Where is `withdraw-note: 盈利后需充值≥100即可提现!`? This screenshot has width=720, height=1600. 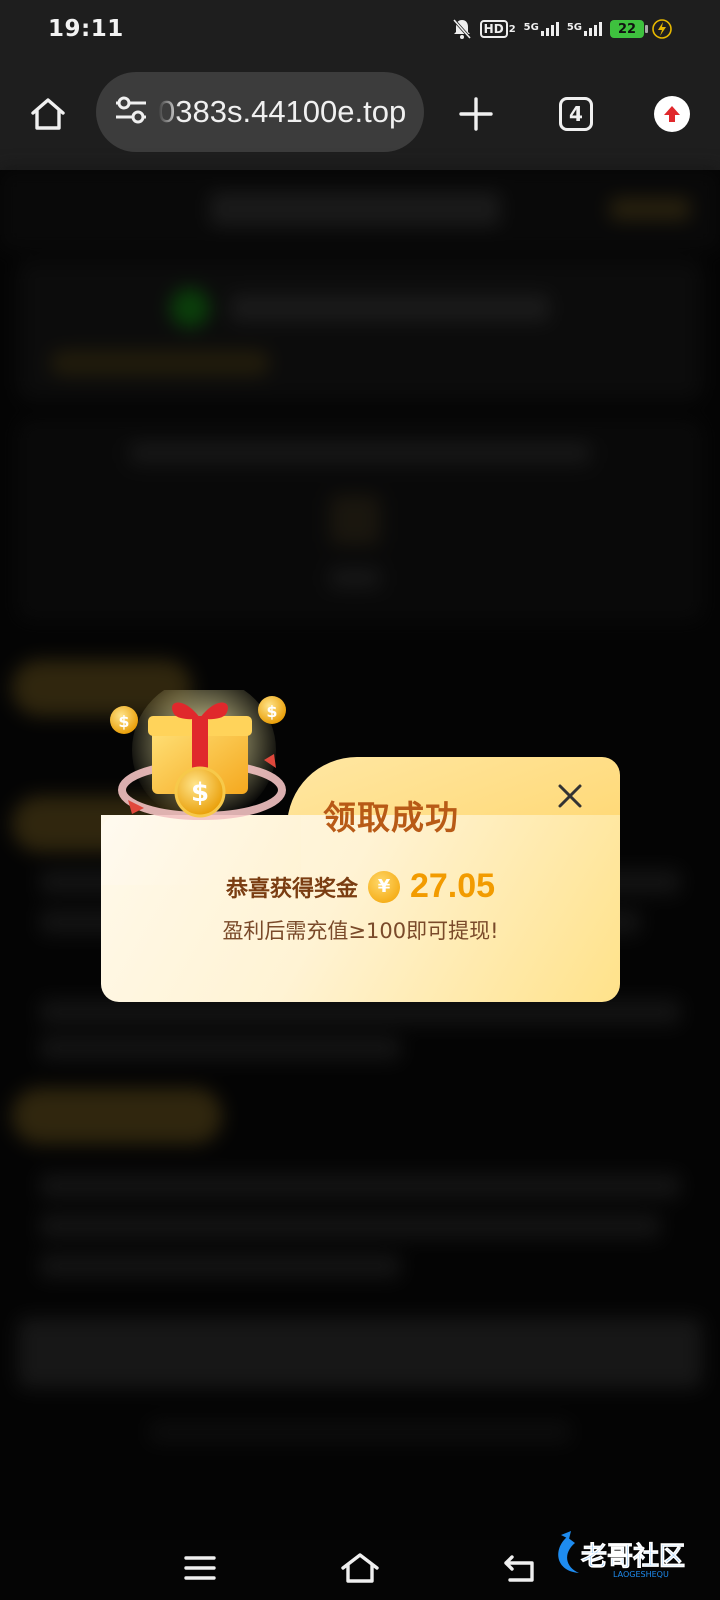 withdraw-note: 盈利后需充值≥100即可提现! is located at coordinates (360, 931).